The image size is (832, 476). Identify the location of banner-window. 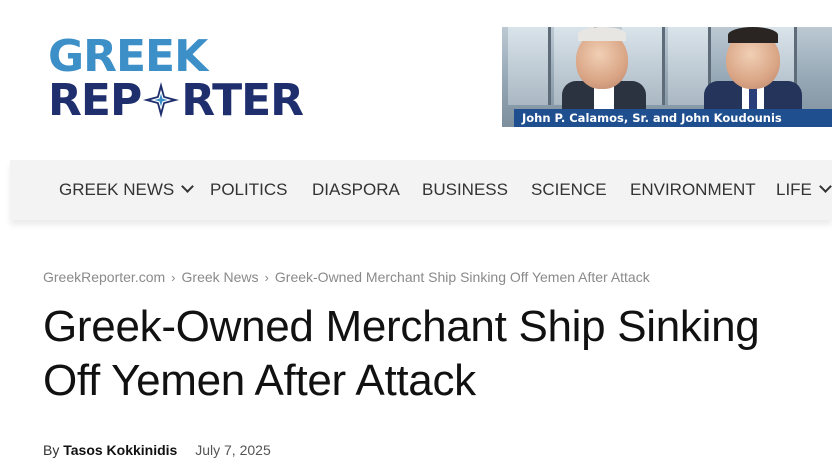
(529, 66).